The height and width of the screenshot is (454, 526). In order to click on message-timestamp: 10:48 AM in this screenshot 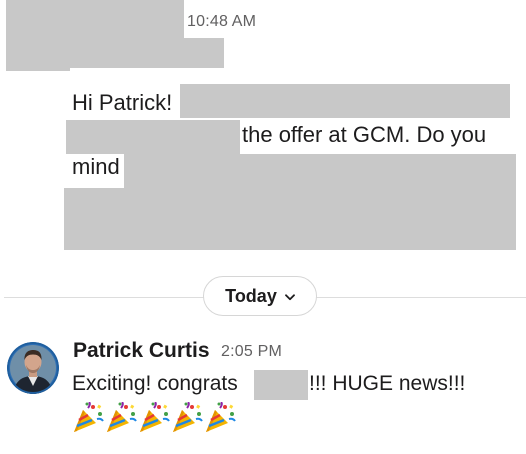, I will do `click(221, 22)`.